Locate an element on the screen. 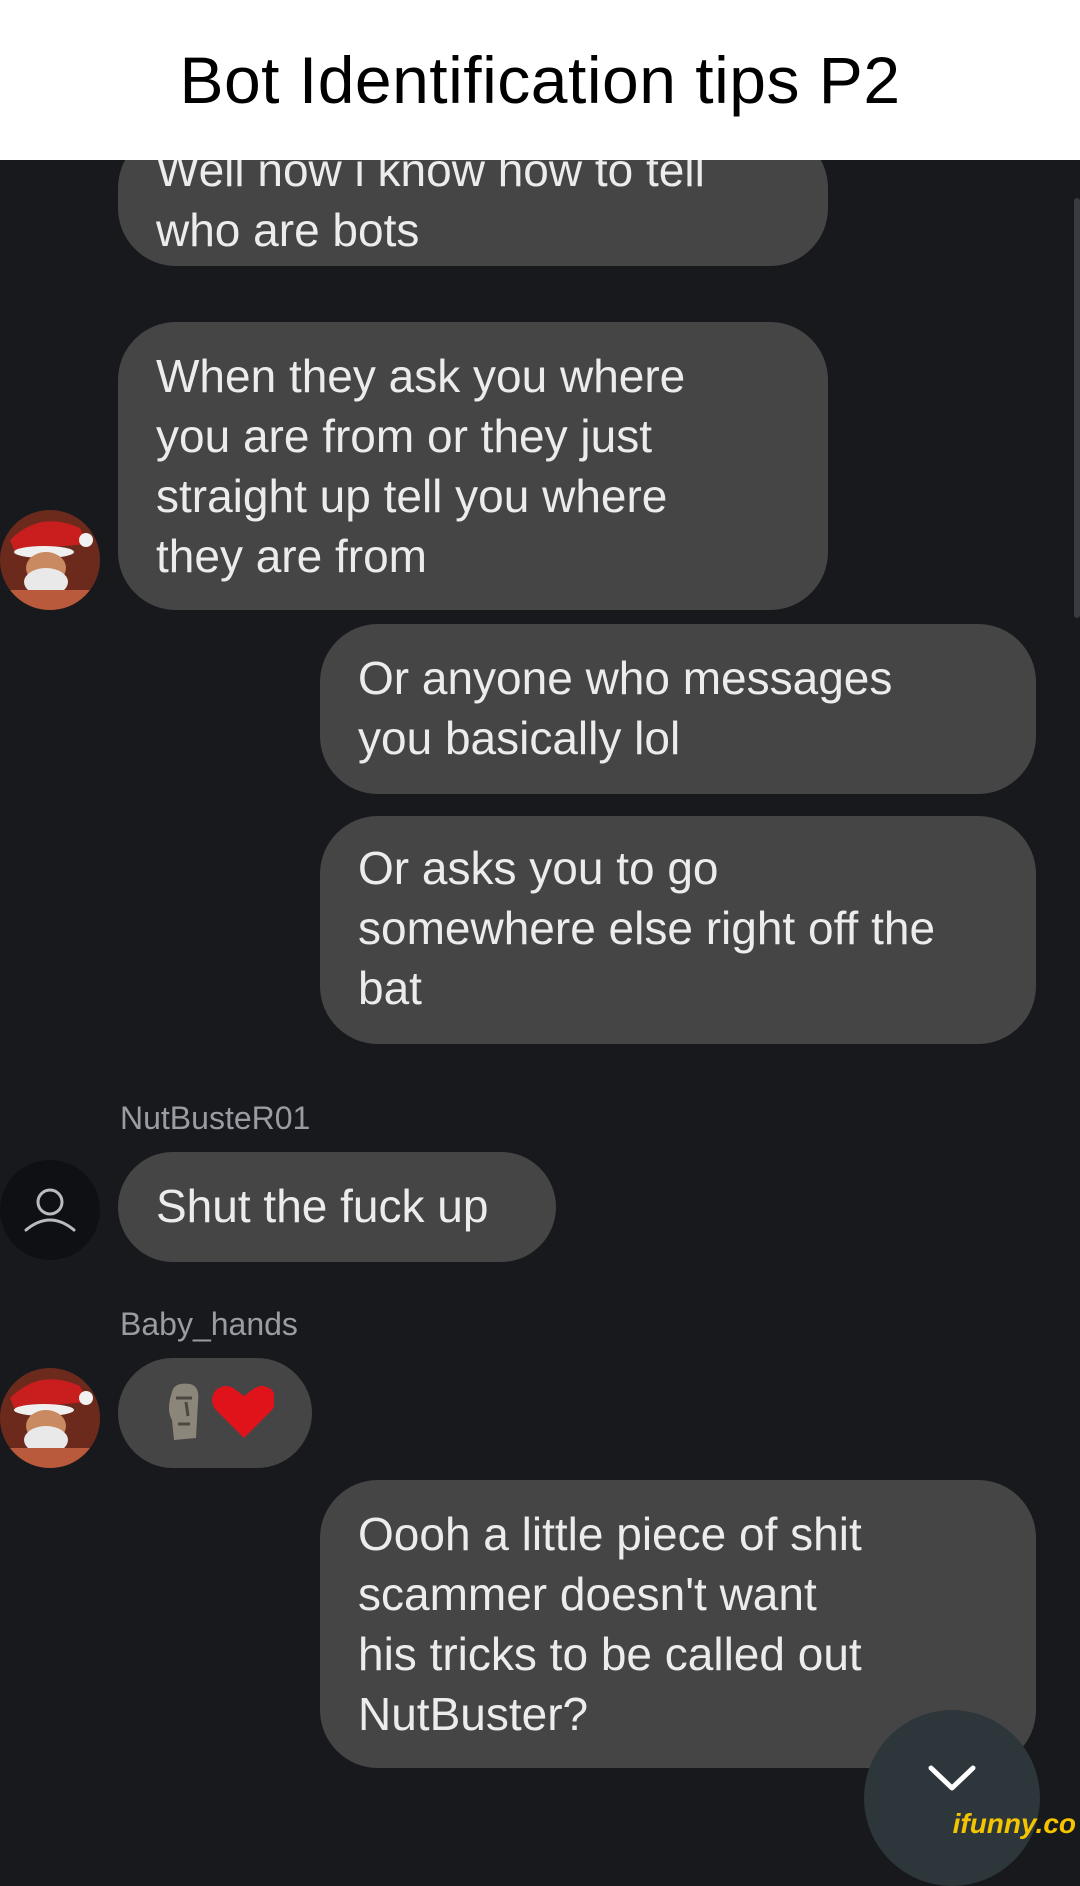 The width and height of the screenshot is (1080, 1886). message-bubble-emoji is located at coordinates (215, 1413).